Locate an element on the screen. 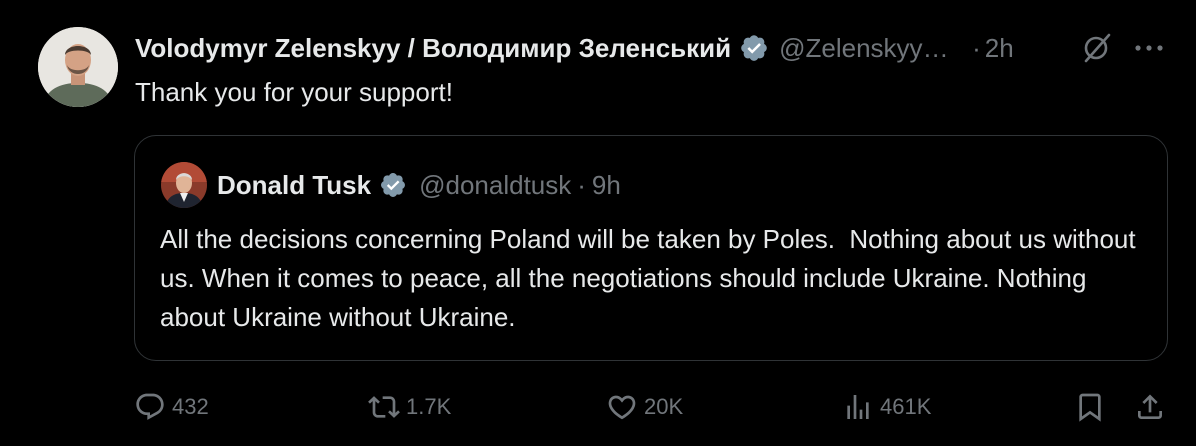 This screenshot has width=1196, height=446. bookmark-icon is located at coordinates (1090, 407).